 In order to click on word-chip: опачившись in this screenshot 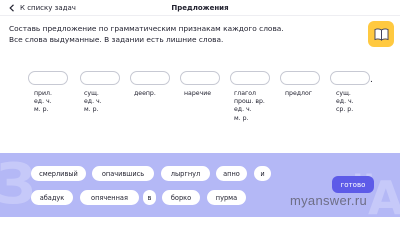, I will do `click(123, 173)`.